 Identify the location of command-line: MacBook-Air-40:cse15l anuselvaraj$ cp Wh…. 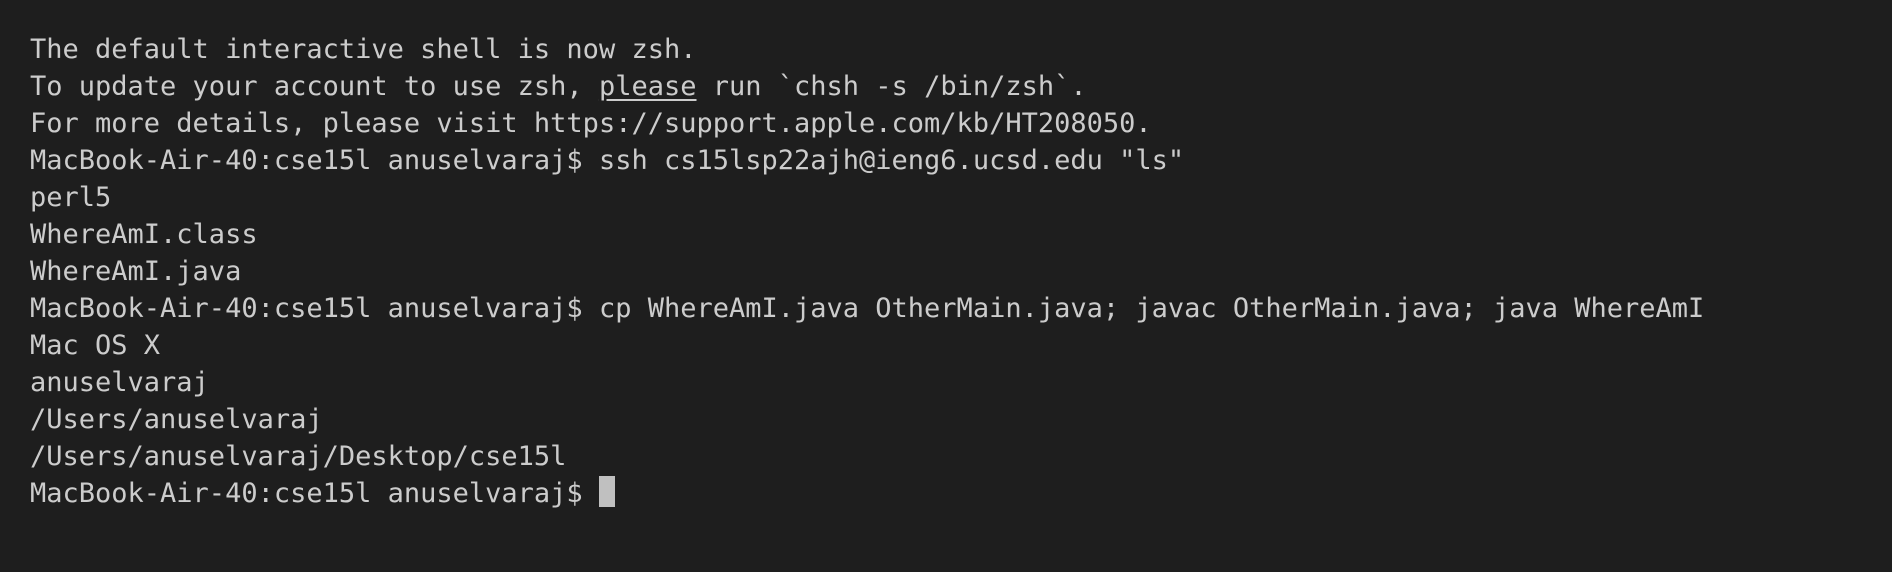
(961, 308).